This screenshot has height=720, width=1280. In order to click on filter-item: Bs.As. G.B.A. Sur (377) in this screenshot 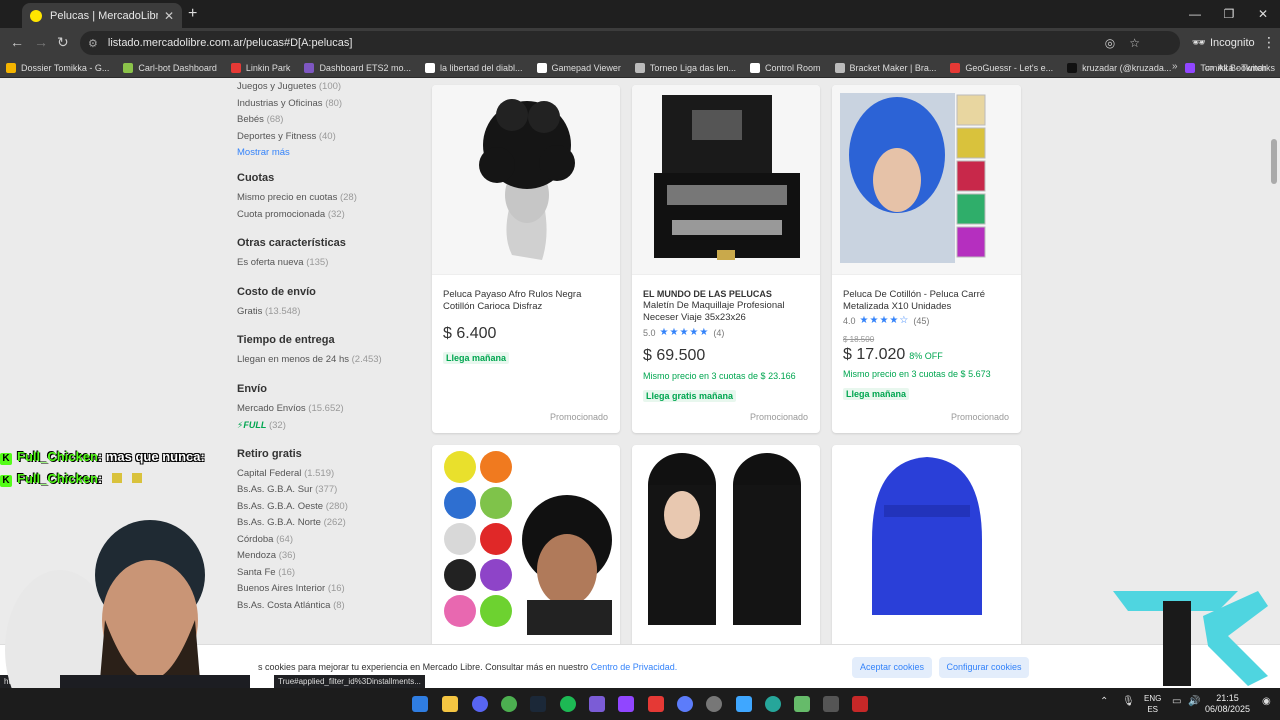, I will do `click(332, 490)`.